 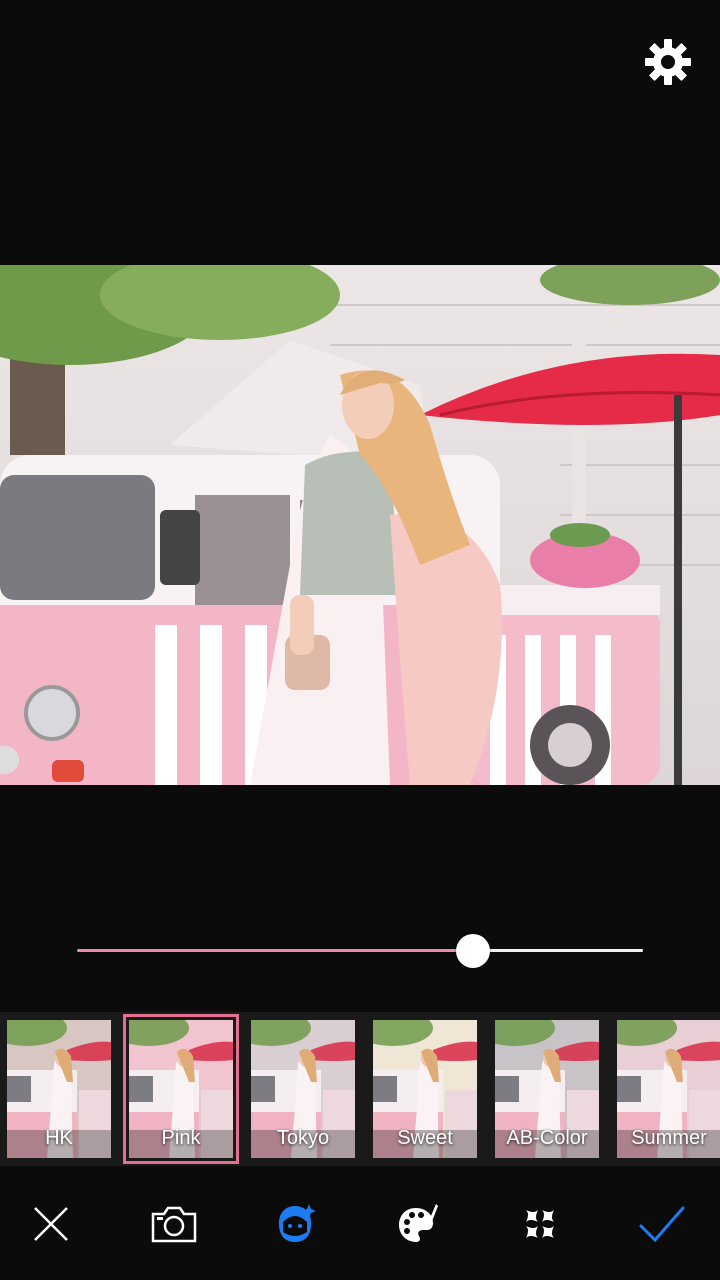 I want to click on slider-track-filled, so click(x=275, y=950).